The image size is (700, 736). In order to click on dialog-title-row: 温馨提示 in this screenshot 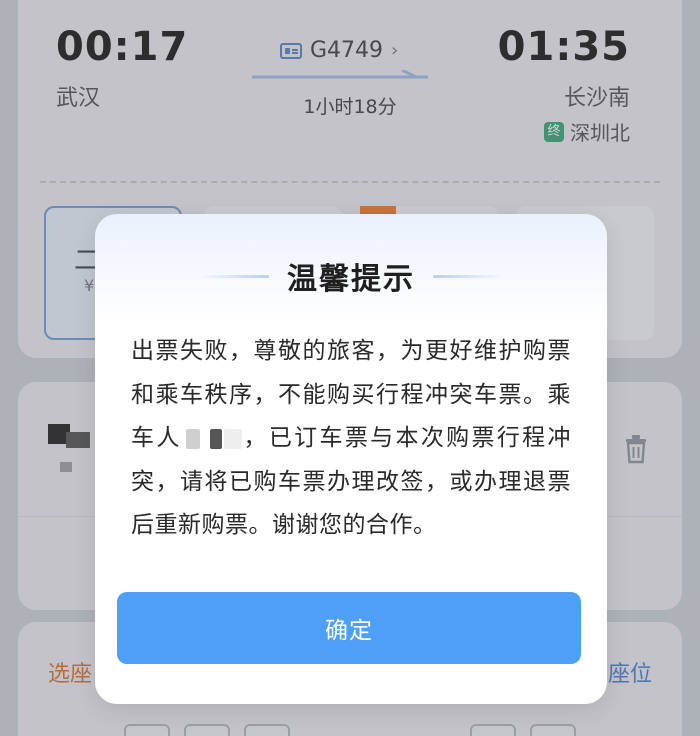, I will do `click(351, 276)`.